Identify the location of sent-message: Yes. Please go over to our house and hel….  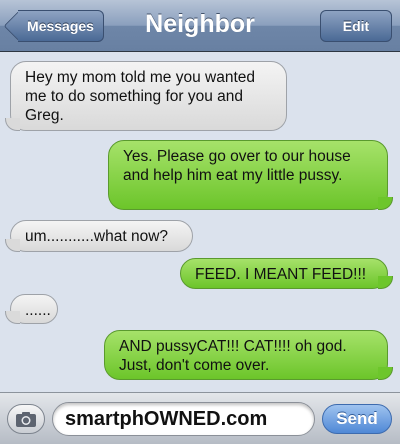
(250, 175).